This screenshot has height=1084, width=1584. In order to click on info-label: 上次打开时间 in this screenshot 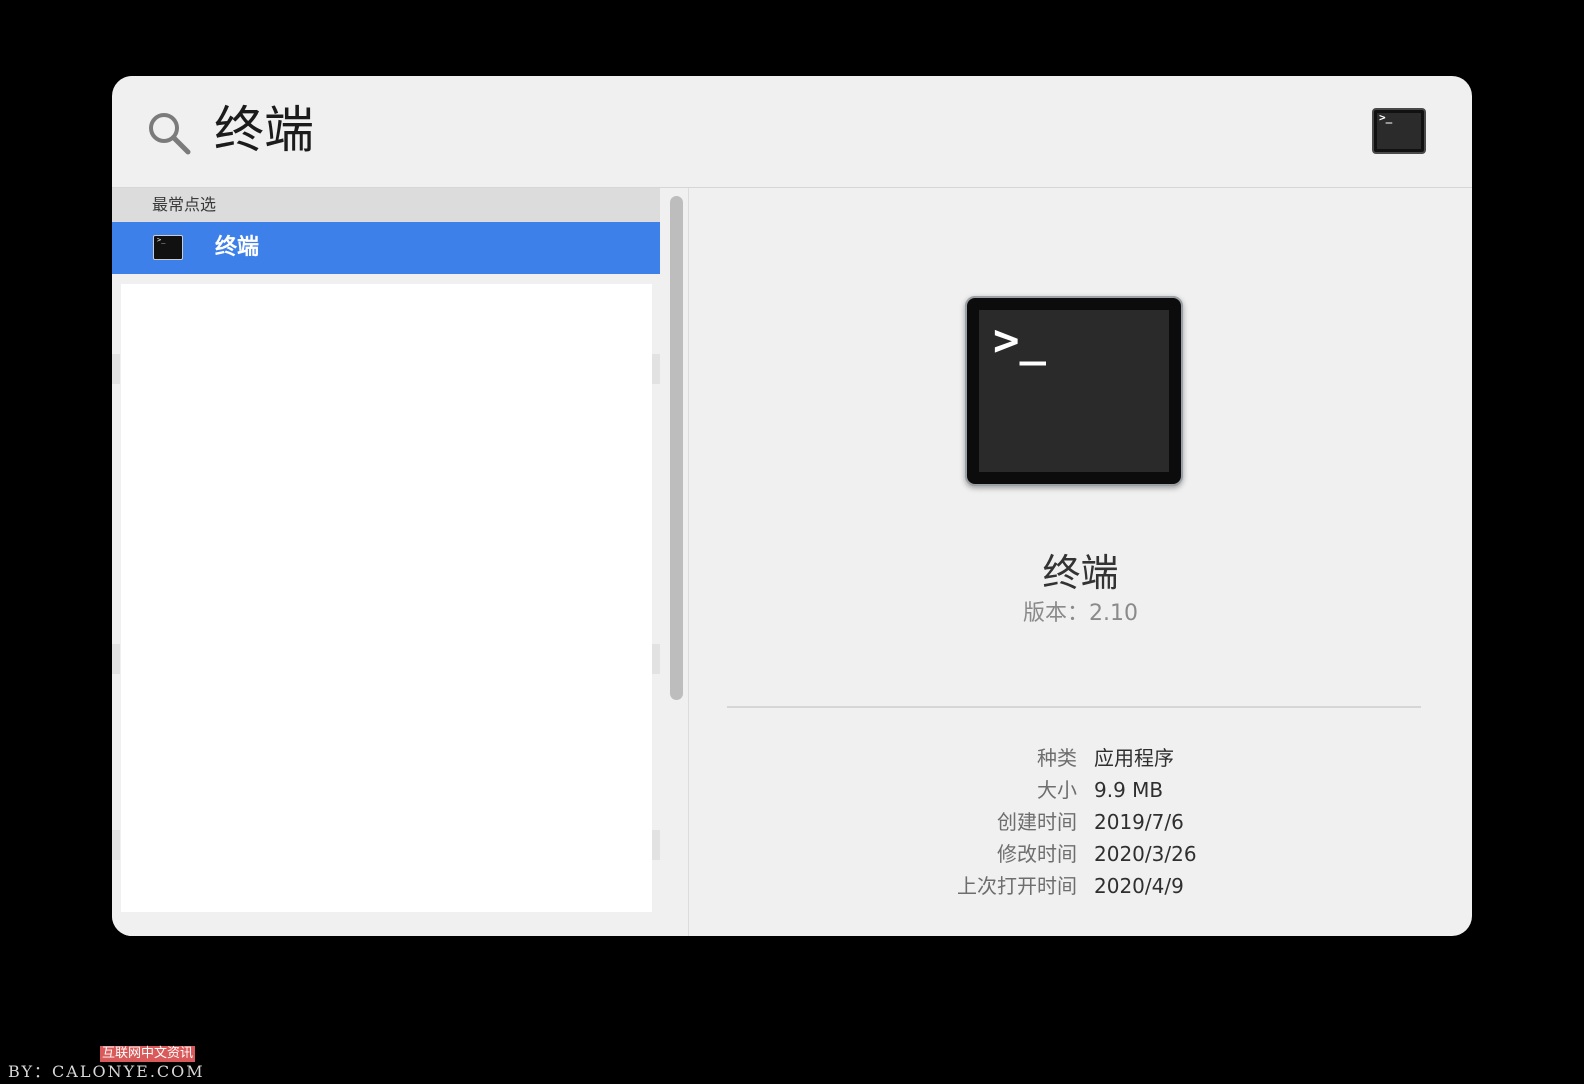, I will do `click(1017, 886)`.